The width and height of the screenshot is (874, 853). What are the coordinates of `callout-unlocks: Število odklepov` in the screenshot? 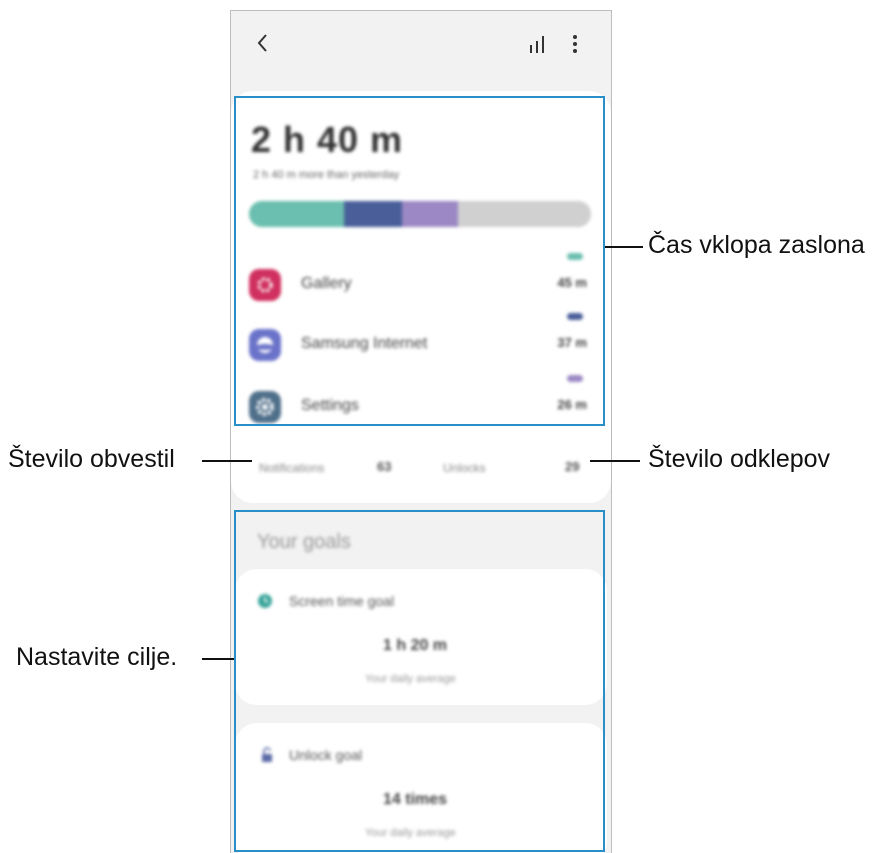 It's located at (739, 459).